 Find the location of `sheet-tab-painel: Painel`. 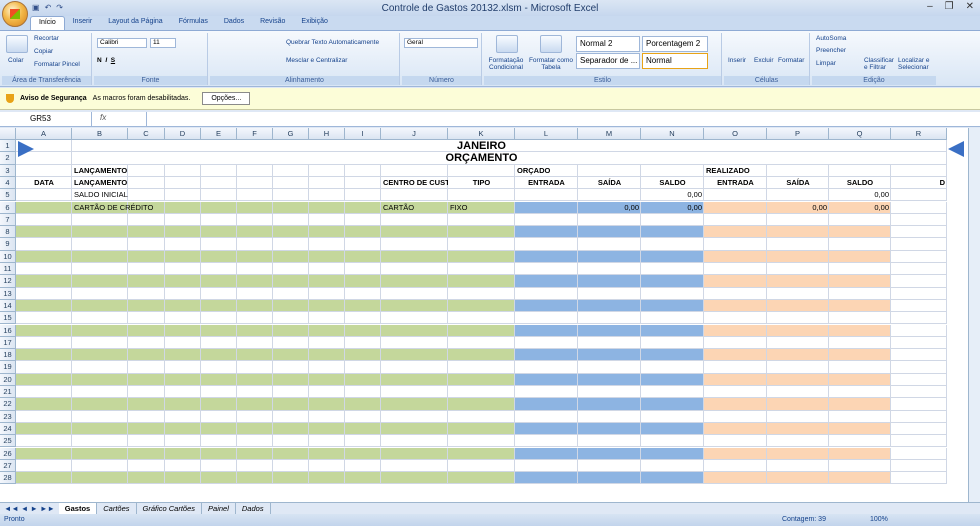

sheet-tab-painel: Painel is located at coordinates (219, 508).